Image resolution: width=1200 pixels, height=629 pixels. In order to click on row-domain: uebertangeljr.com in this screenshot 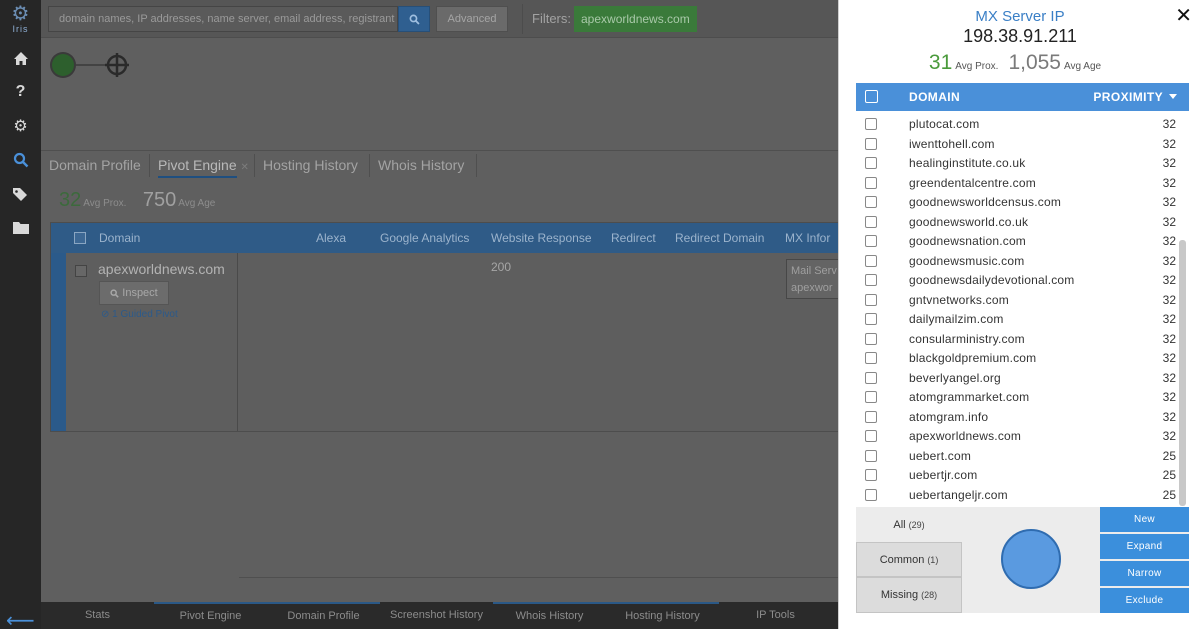, I will do `click(958, 495)`.